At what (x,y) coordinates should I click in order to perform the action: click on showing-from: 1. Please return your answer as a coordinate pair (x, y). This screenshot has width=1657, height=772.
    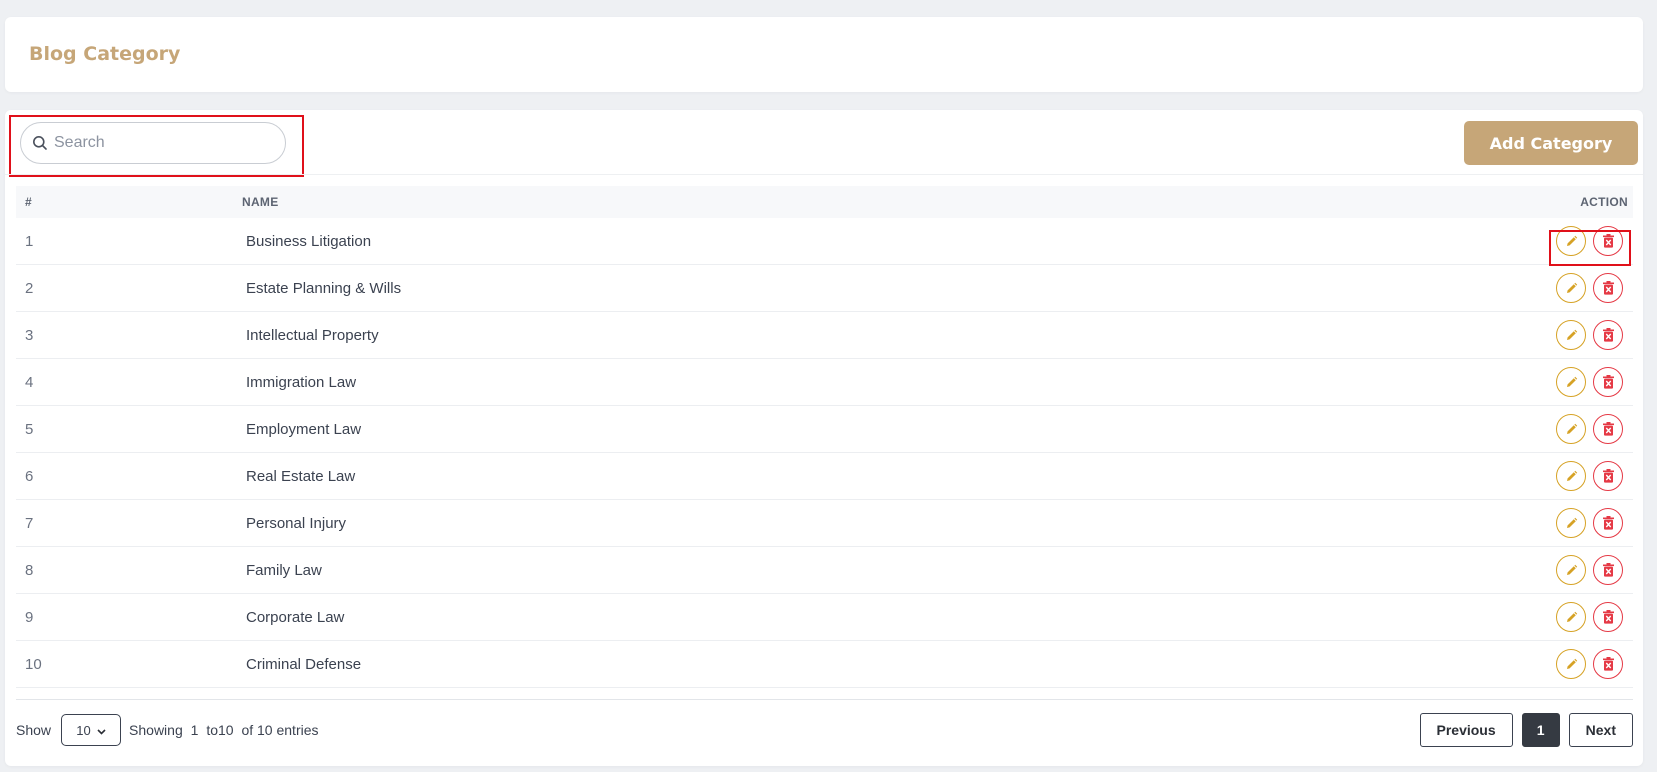
    Looking at the image, I should click on (194, 730).